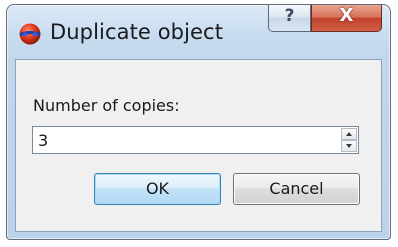 Image resolution: width=398 pixels, height=247 pixels. Describe the element at coordinates (137, 32) in the screenshot. I see `window-title: Duplicate object` at that location.